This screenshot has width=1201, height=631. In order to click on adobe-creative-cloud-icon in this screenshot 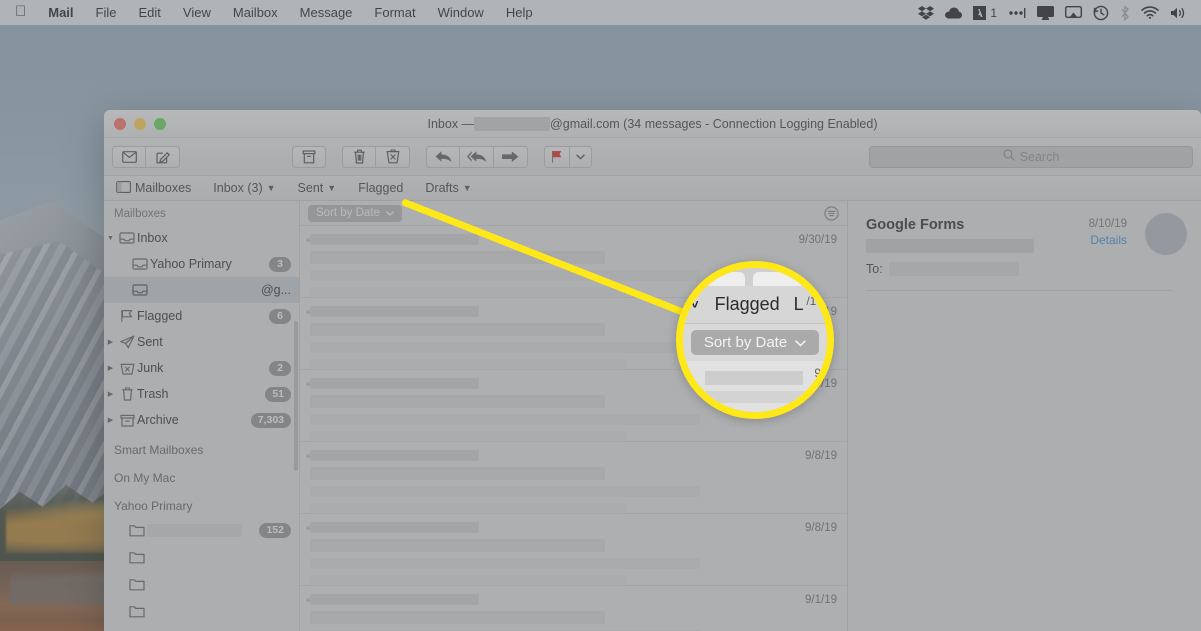, I will do `click(980, 12)`.